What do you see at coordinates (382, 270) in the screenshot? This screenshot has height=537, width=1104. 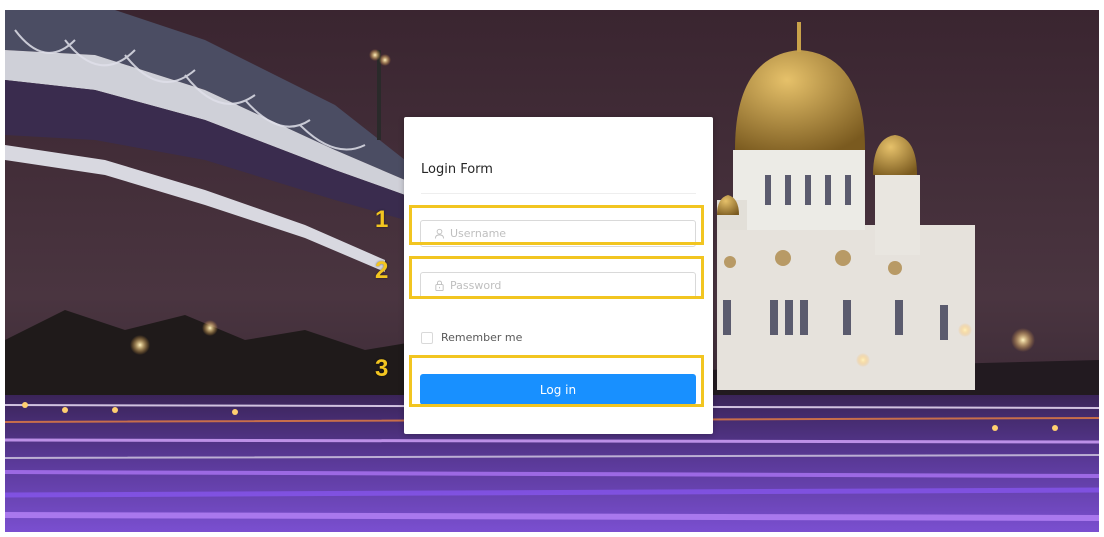 I see `annotation-number-2: 2` at bounding box center [382, 270].